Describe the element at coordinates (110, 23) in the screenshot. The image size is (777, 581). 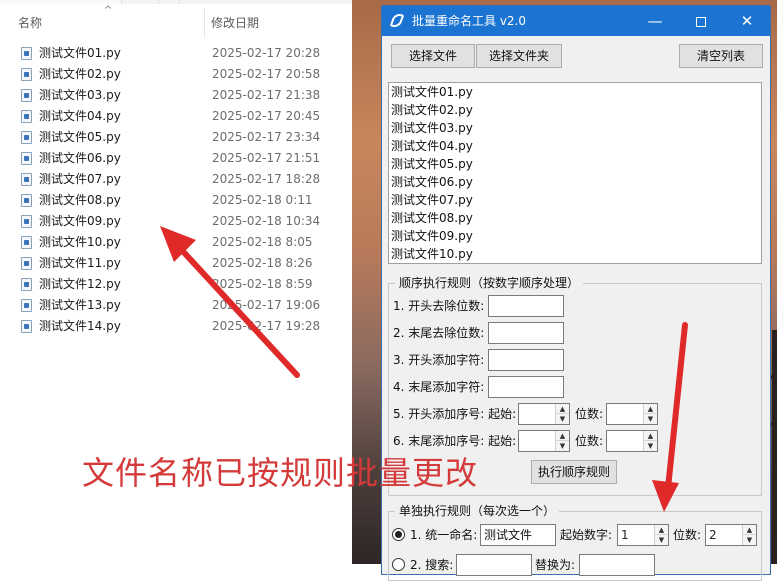
I see `column-header-name: 名称` at that location.